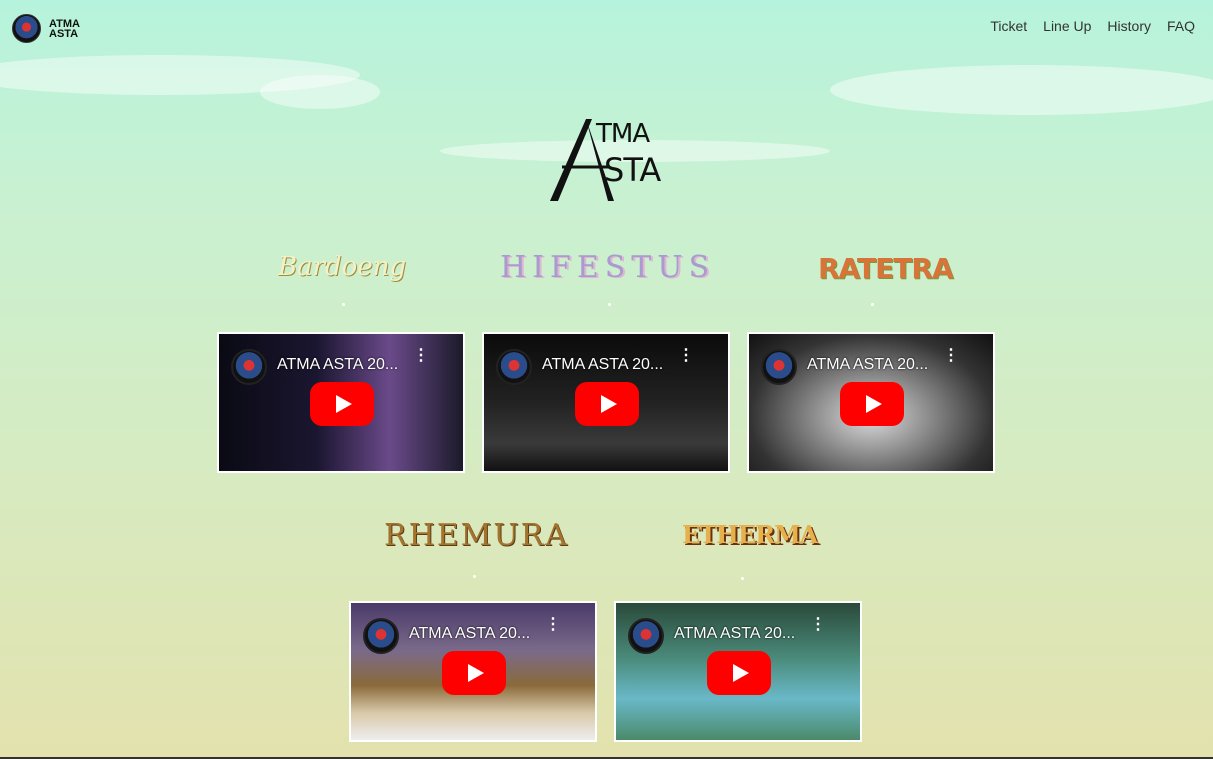 The width and height of the screenshot is (1213, 759). What do you see at coordinates (607, 278) in the screenshot?
I see `band-logo-hifestus: HIFESTUS` at bounding box center [607, 278].